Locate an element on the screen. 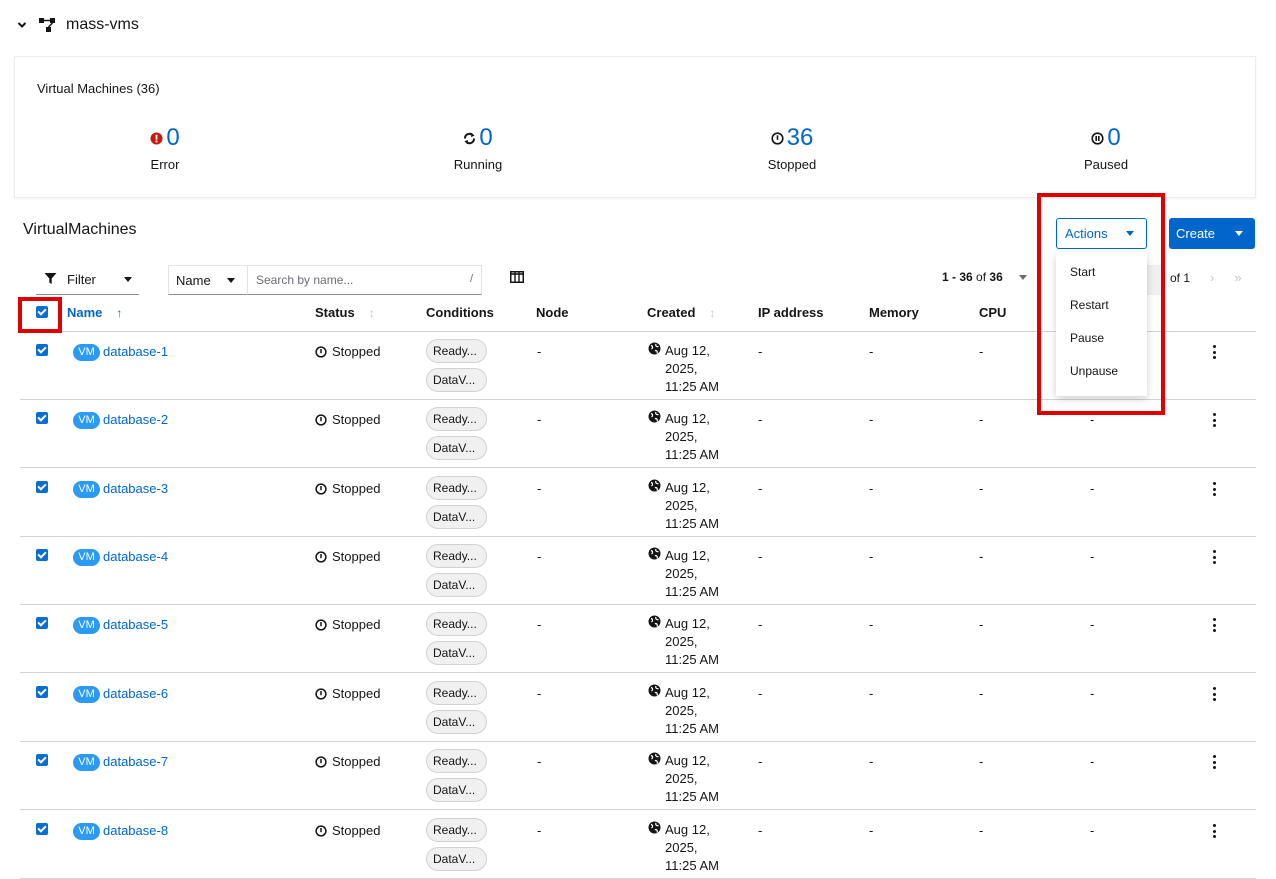 Image resolution: width=1276 pixels, height=879 pixels. pagination-nav: of 1 › » is located at coordinates (1206, 277).